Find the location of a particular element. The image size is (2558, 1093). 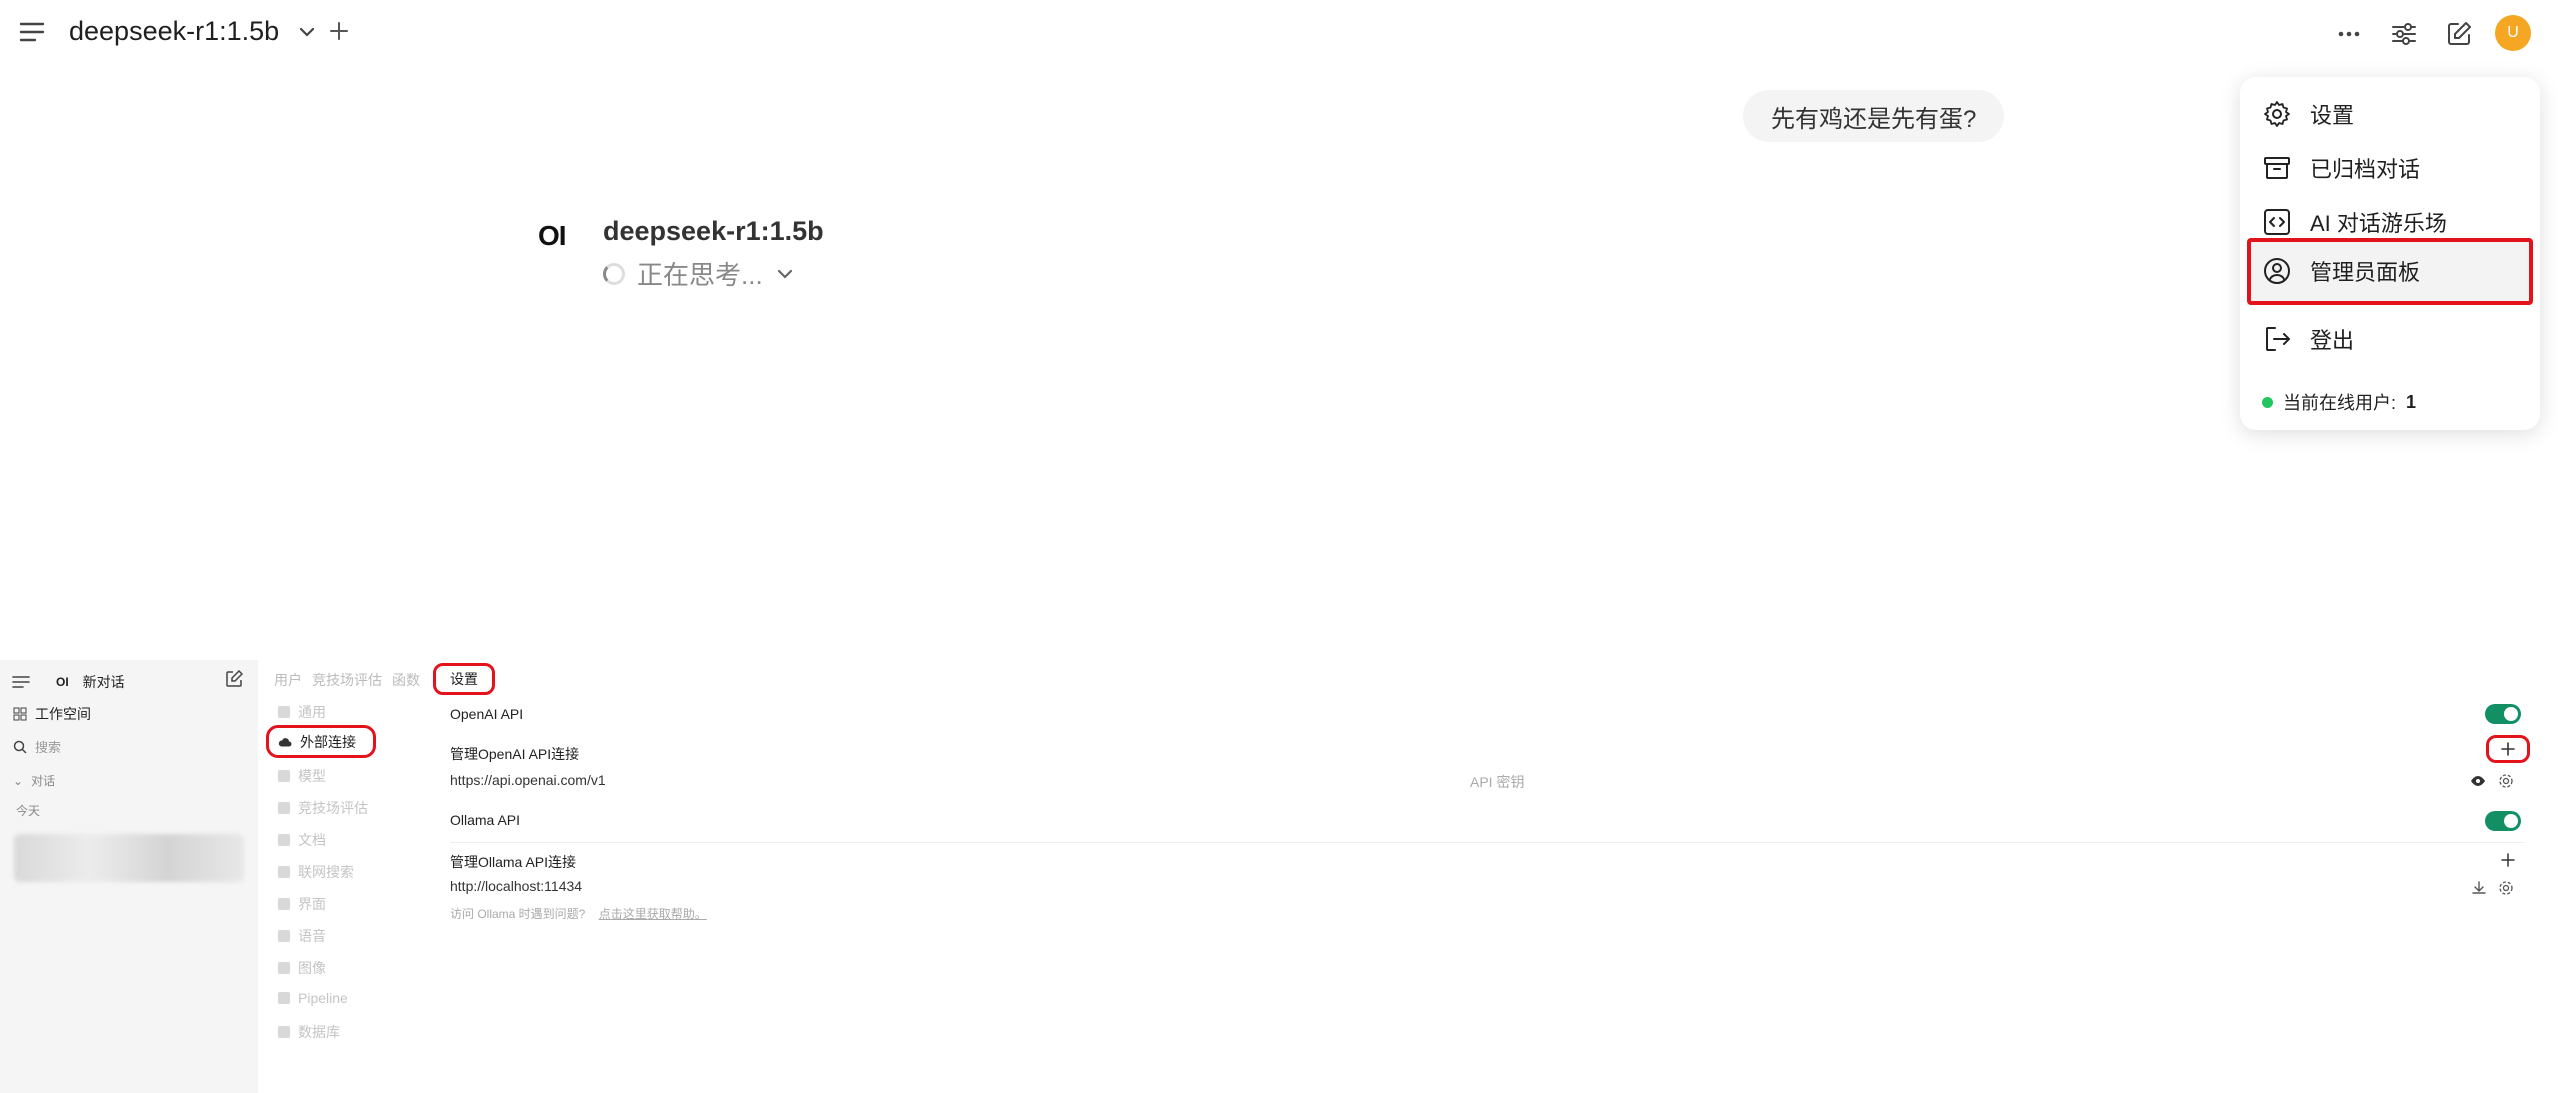

openai-manage-label: 管理OpenAI API连接 is located at coordinates (515, 754).